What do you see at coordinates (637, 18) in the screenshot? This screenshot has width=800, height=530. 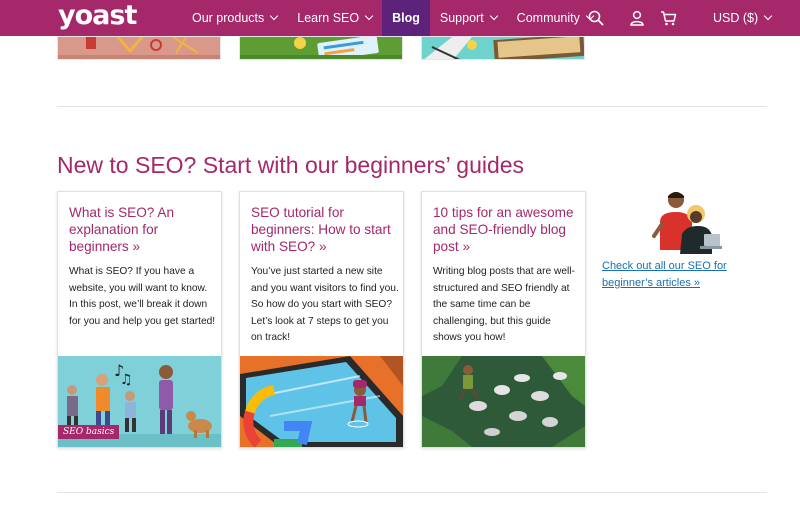 I see `user-icon` at bounding box center [637, 18].